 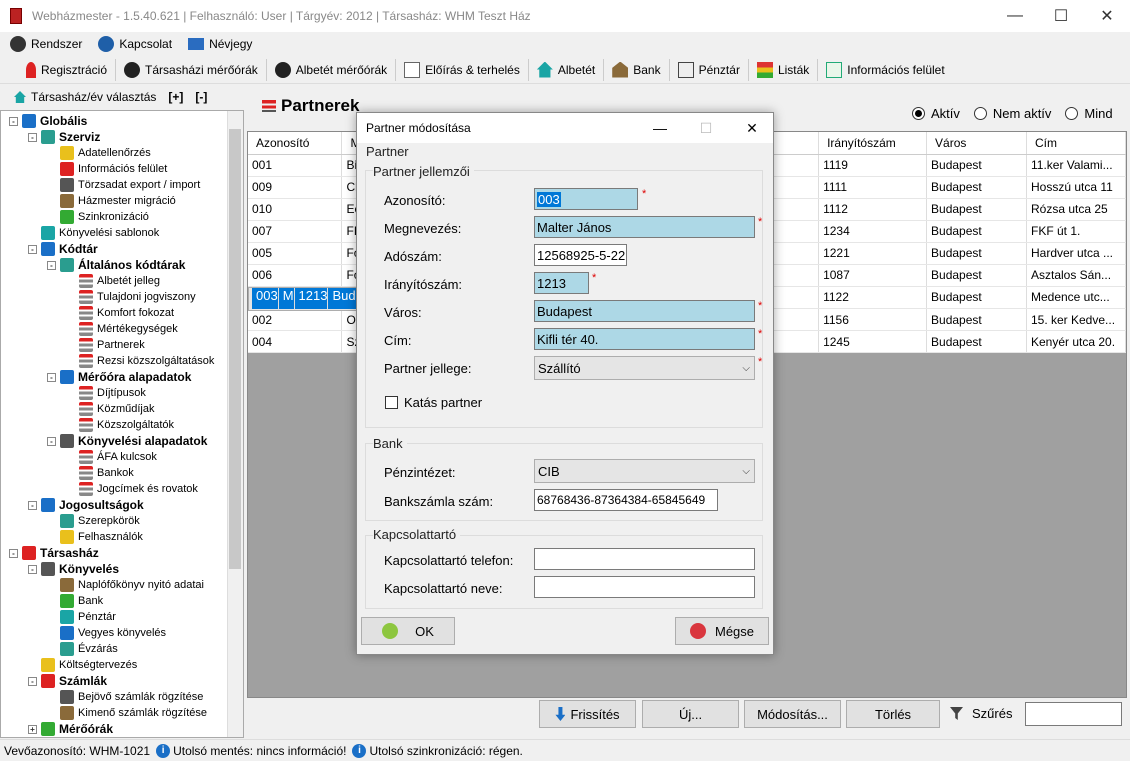 I want to click on id-field: 003, so click(x=586, y=199).